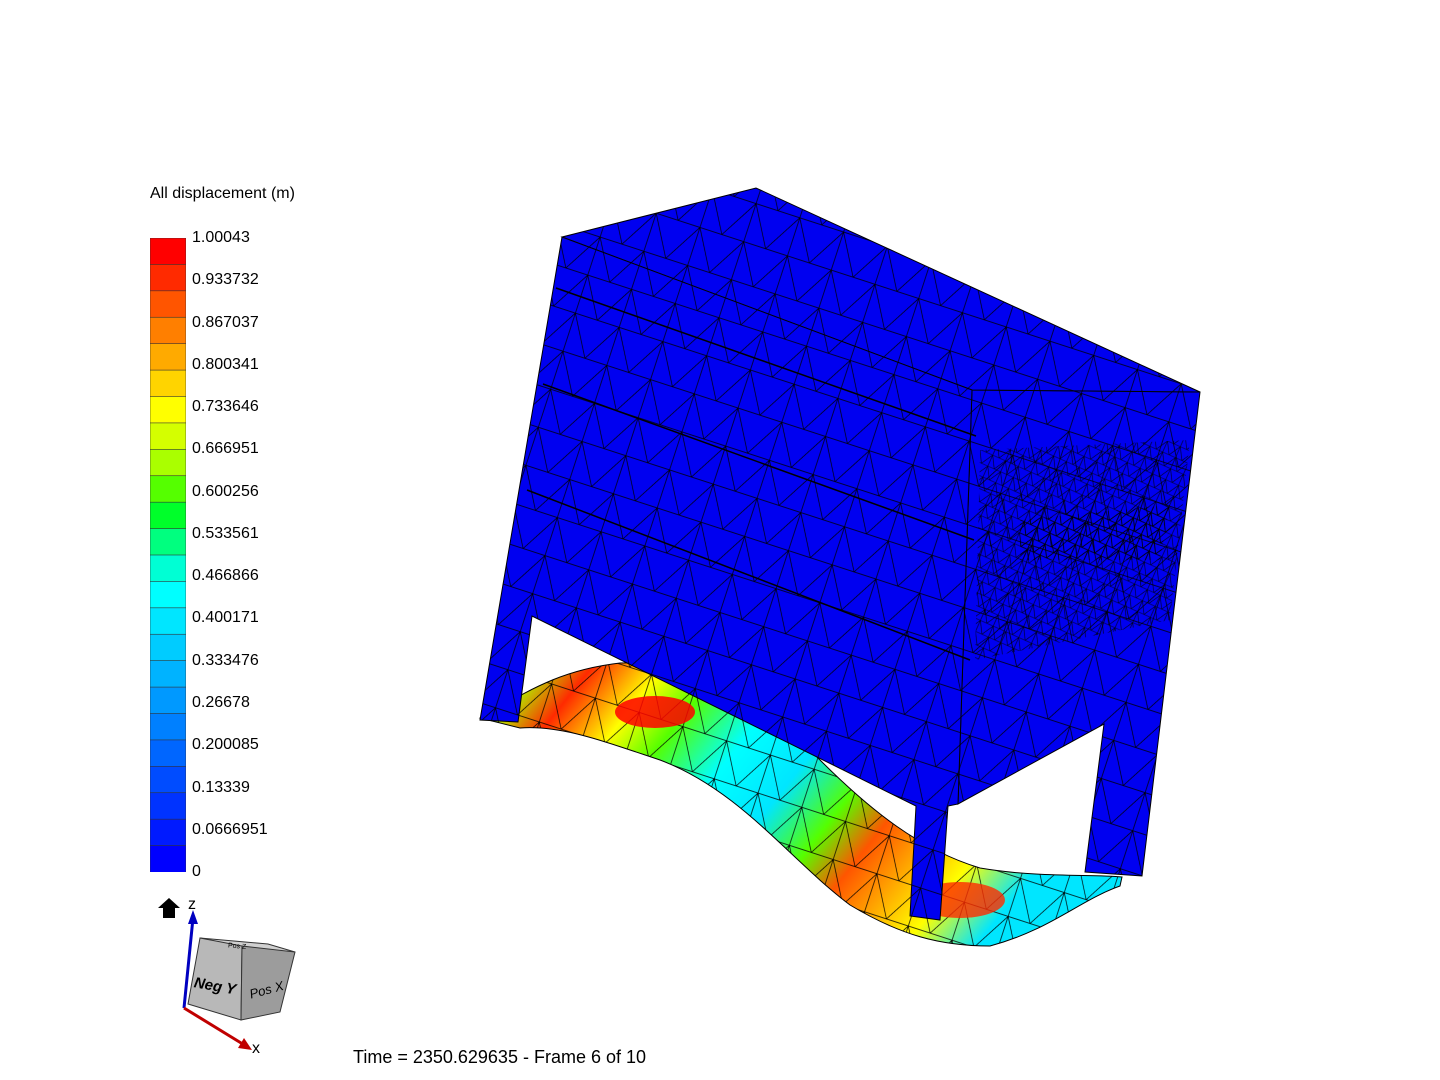  I want to click on time-frame-label: Time = 2350.629635 - Frame 6 of 10, so click(500, 1057).